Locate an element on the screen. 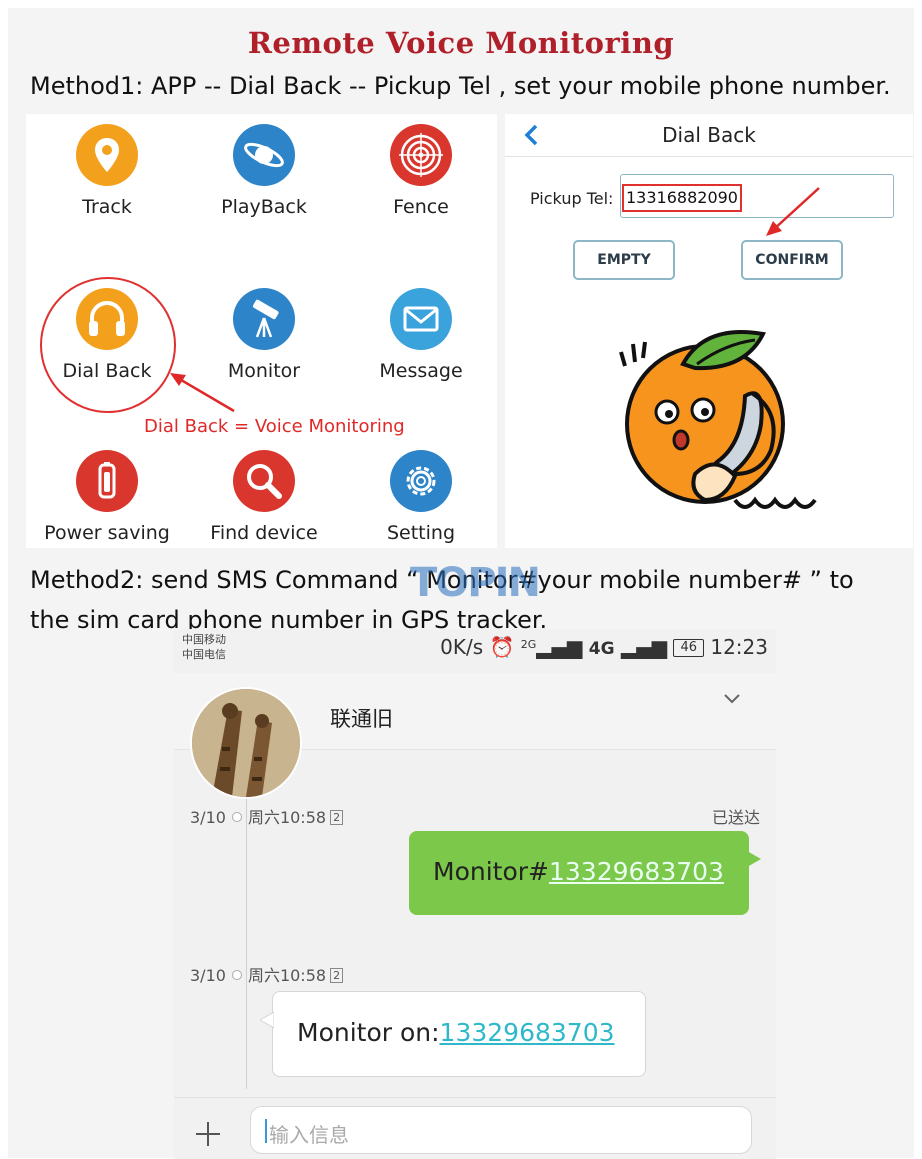 This screenshot has height=1159, width=922. envelope-icon is located at coordinates (421, 319).